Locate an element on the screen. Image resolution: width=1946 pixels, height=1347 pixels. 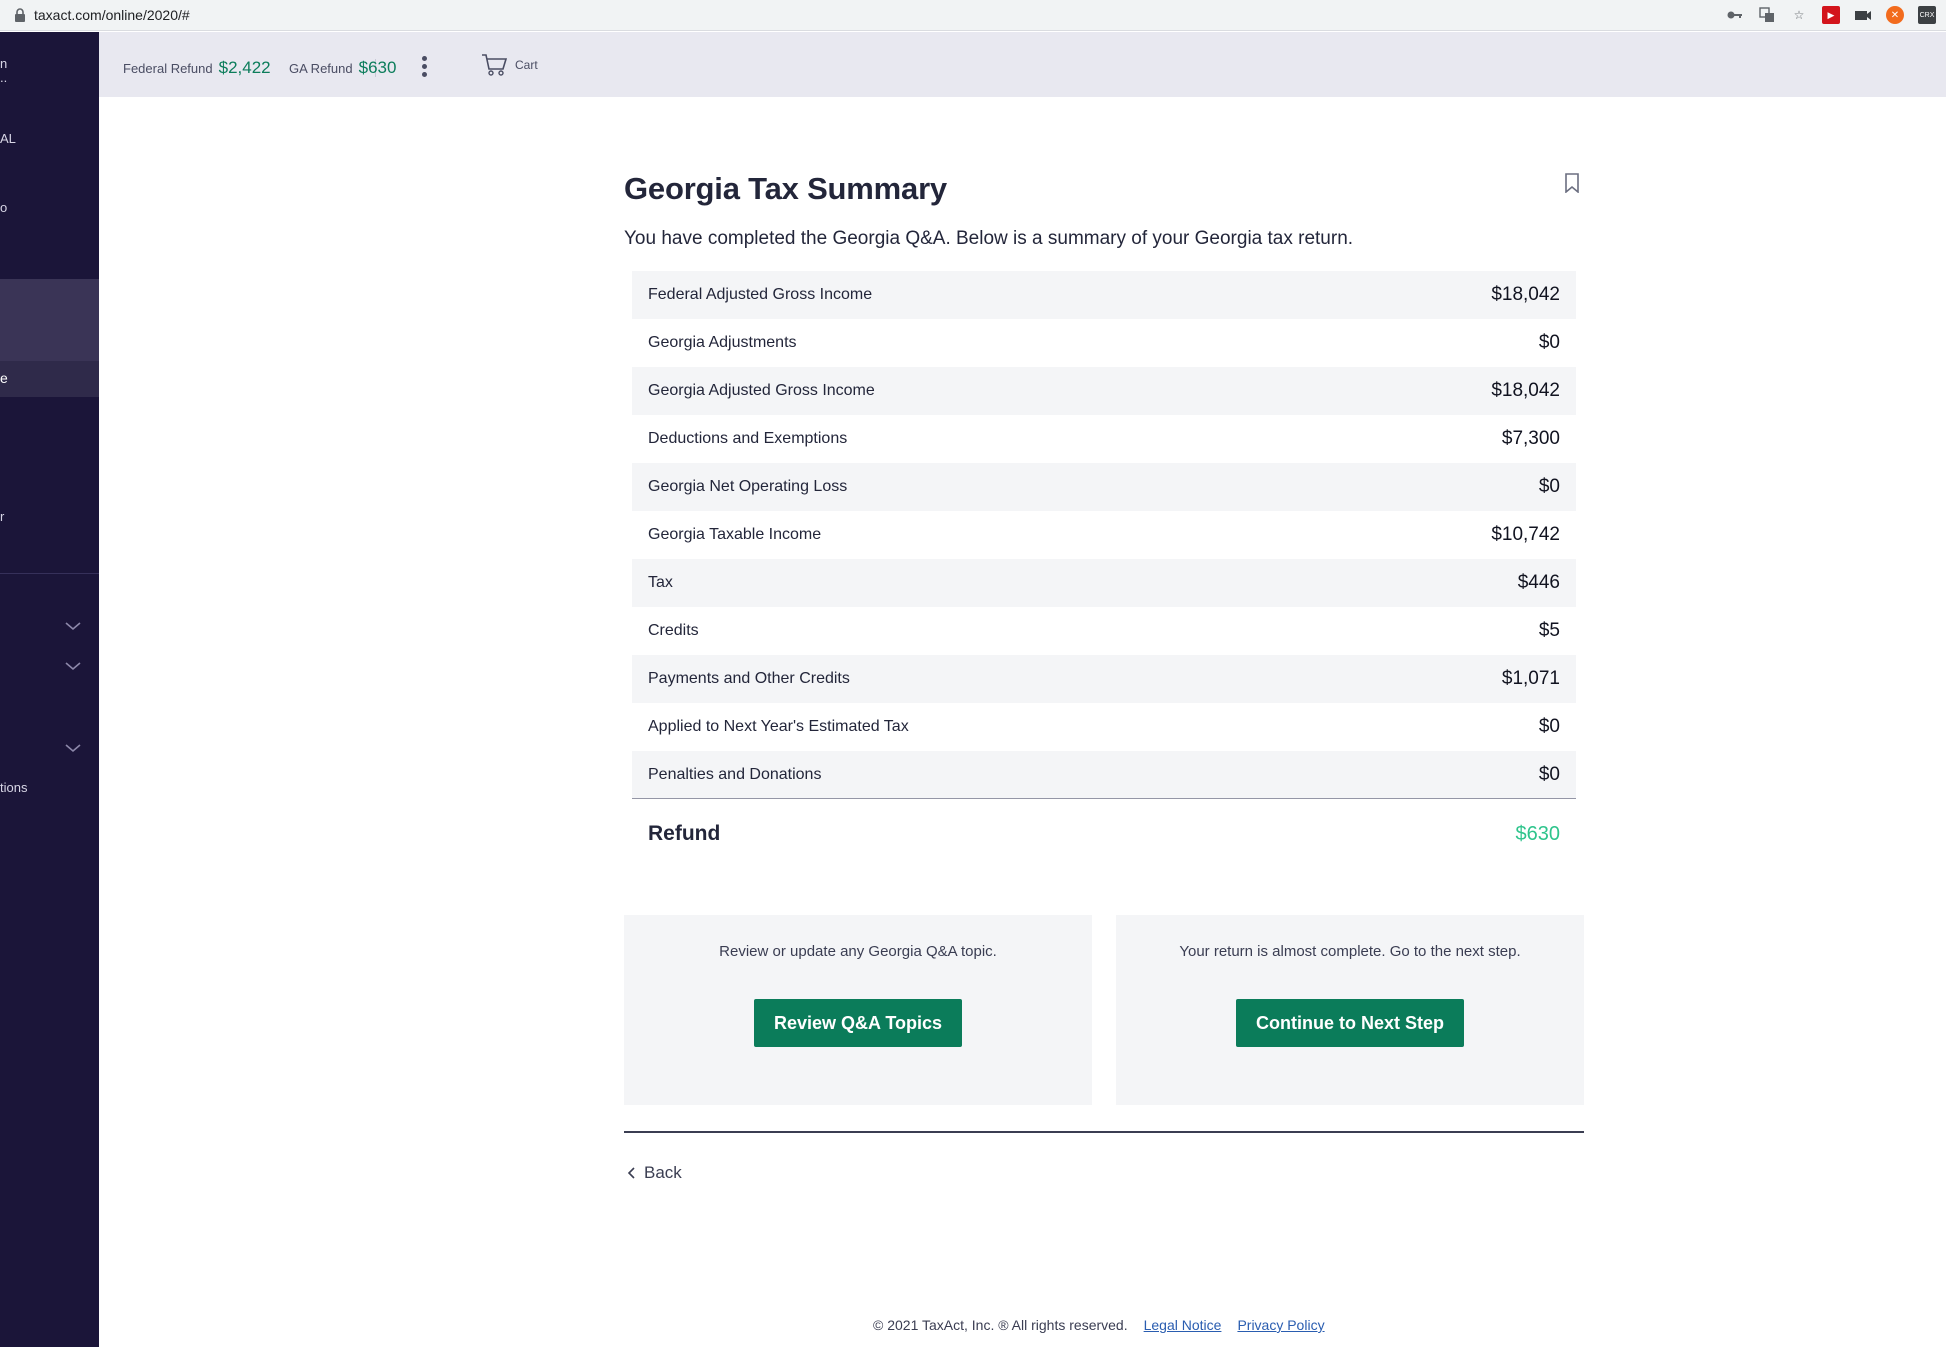
browser-url: taxact.com/online/2020/# is located at coordinates (112, 15).